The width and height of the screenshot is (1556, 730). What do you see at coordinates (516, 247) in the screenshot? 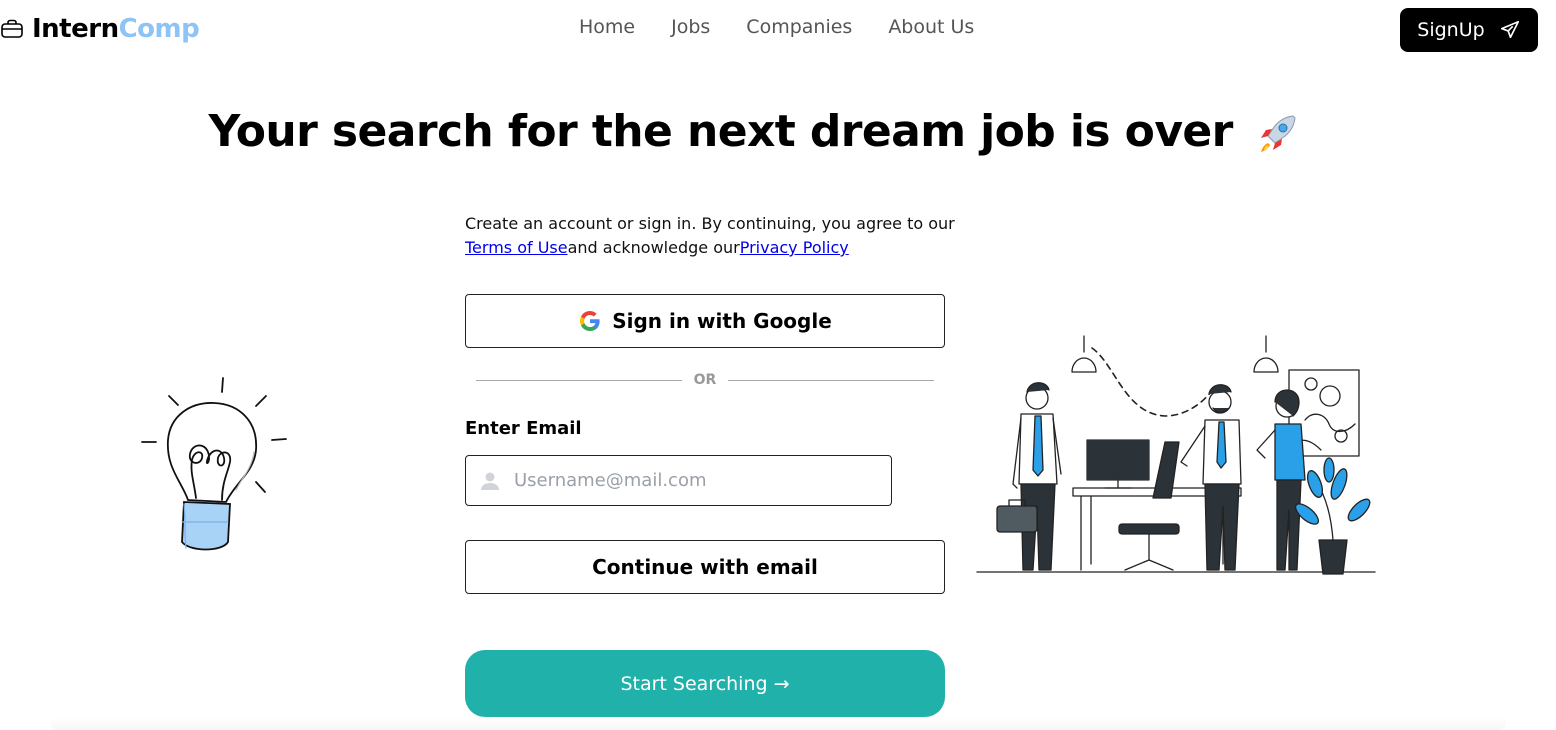
I see `terms-of-use-link: Terms of Use` at bounding box center [516, 247].